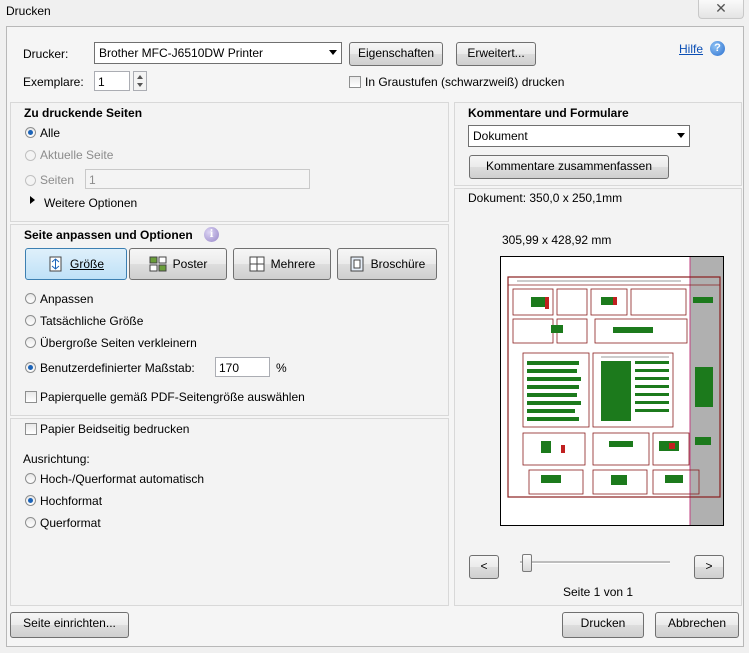 The width and height of the screenshot is (749, 653). Describe the element at coordinates (55, 264) in the screenshot. I see `size-icon` at that location.